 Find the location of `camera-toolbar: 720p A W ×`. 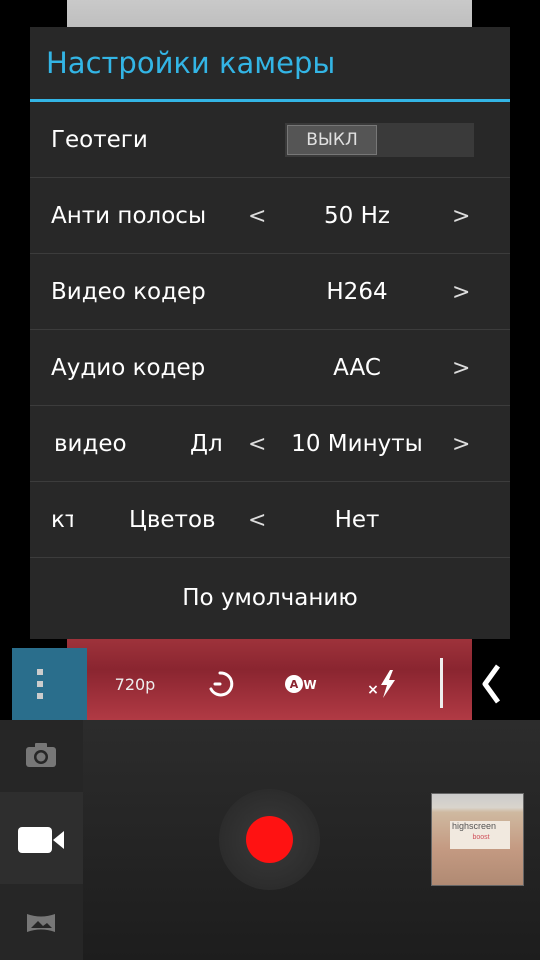

camera-toolbar: 720p A W × is located at coordinates (242, 684).